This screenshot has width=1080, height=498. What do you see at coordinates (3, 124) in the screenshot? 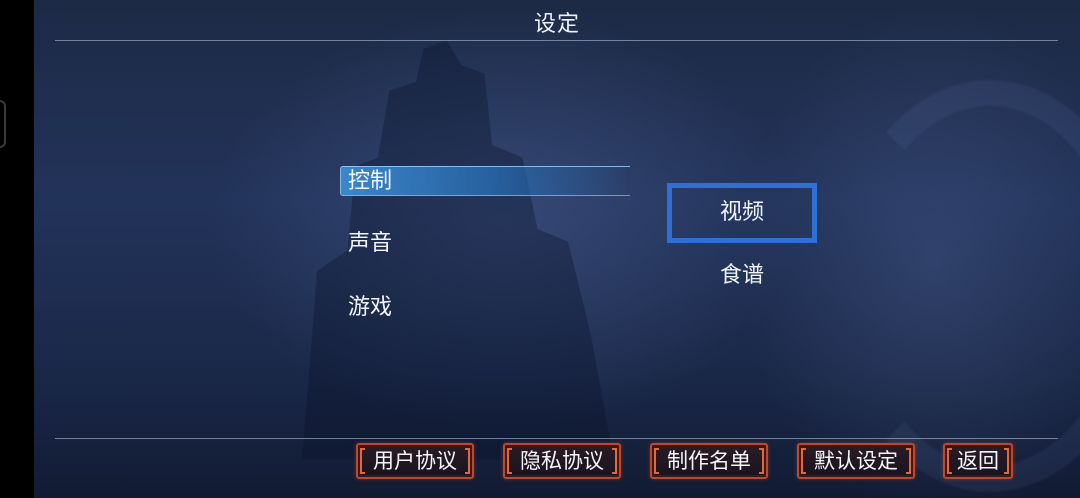
I see `bezel-button` at bounding box center [3, 124].